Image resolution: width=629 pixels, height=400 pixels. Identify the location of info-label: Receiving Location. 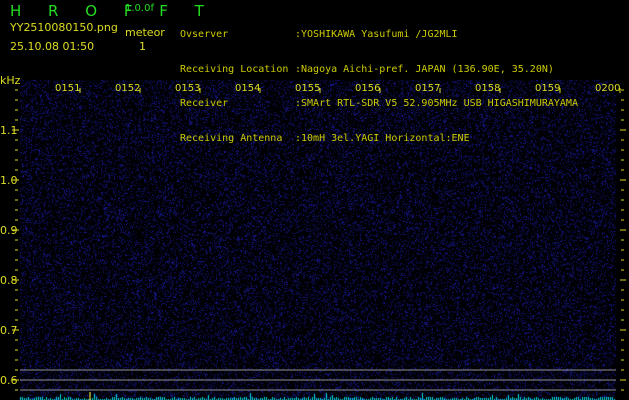
(234, 69).